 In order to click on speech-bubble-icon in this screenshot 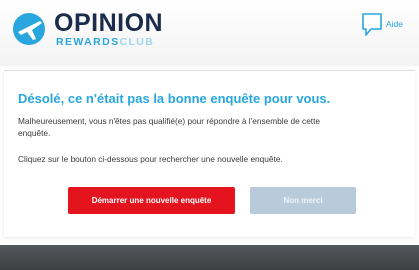, I will do `click(372, 24)`.